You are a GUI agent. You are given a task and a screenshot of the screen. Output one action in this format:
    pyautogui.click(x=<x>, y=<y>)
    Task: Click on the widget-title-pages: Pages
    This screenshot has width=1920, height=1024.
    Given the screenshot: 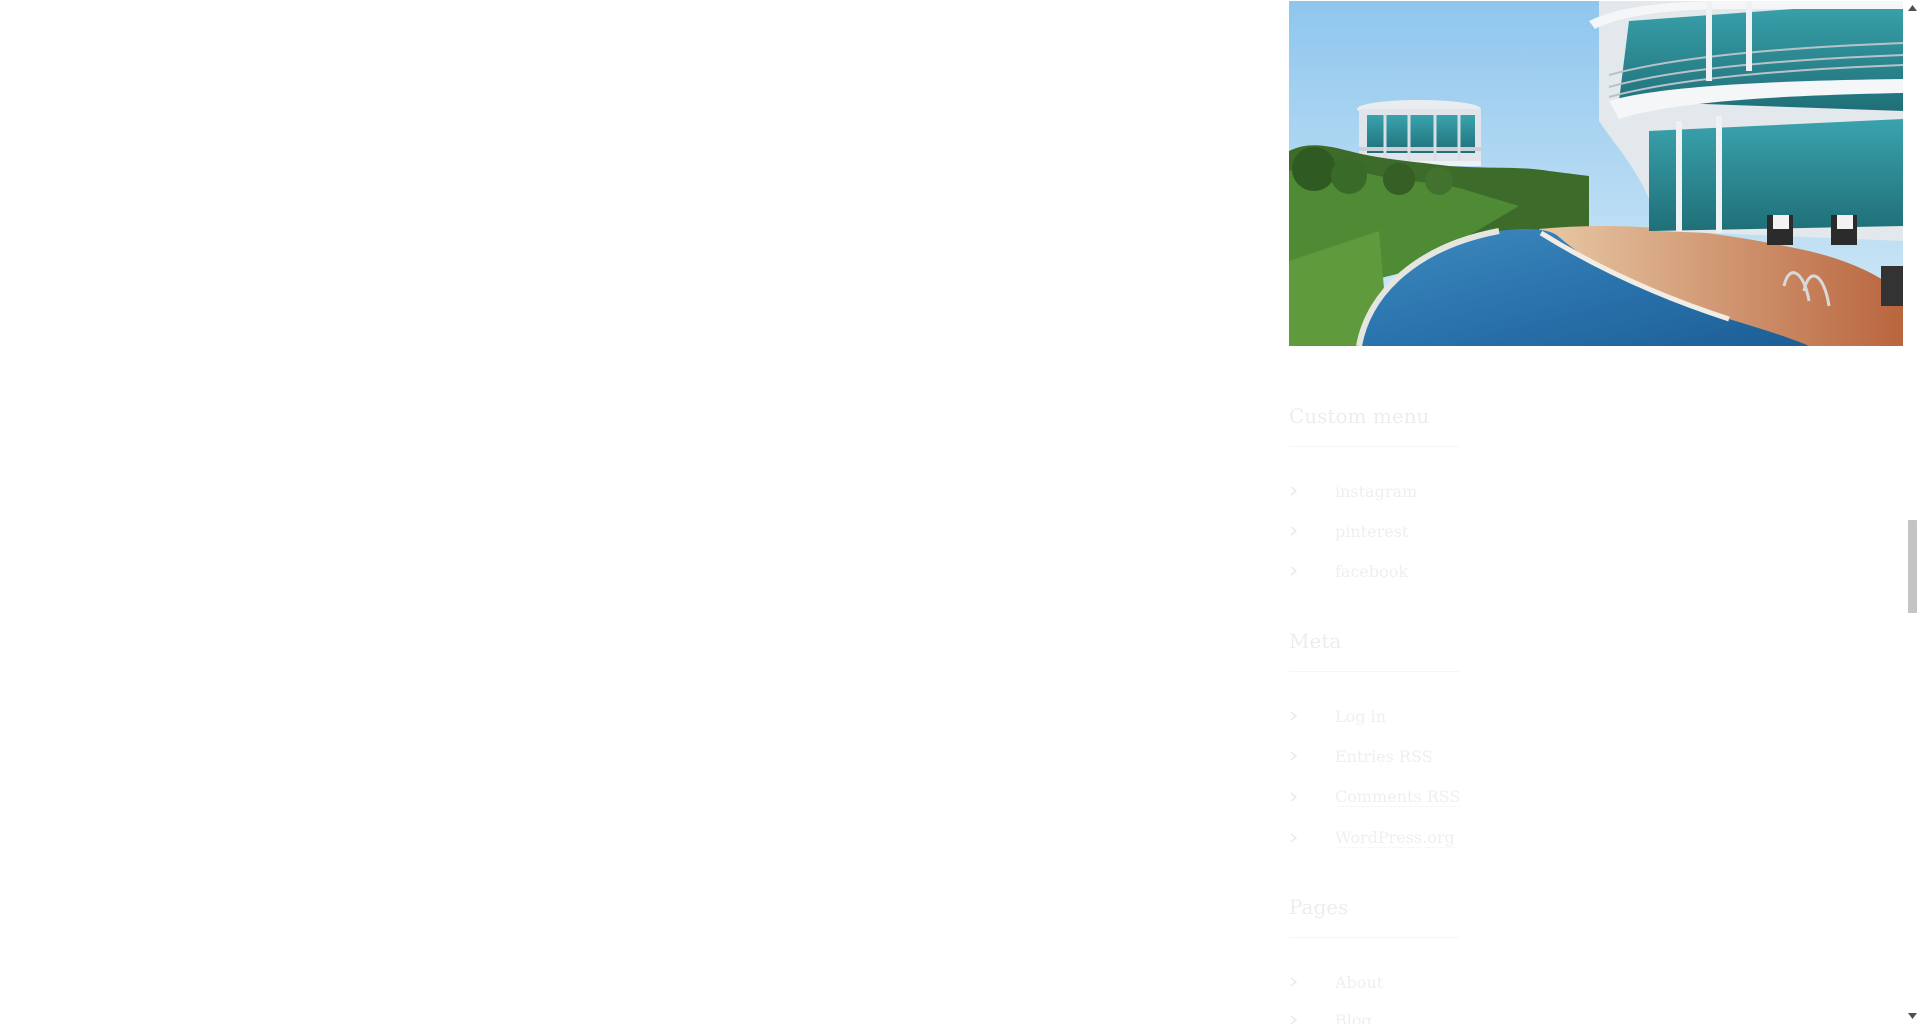 What is the action you would take?
    pyautogui.click(x=1319, y=907)
    